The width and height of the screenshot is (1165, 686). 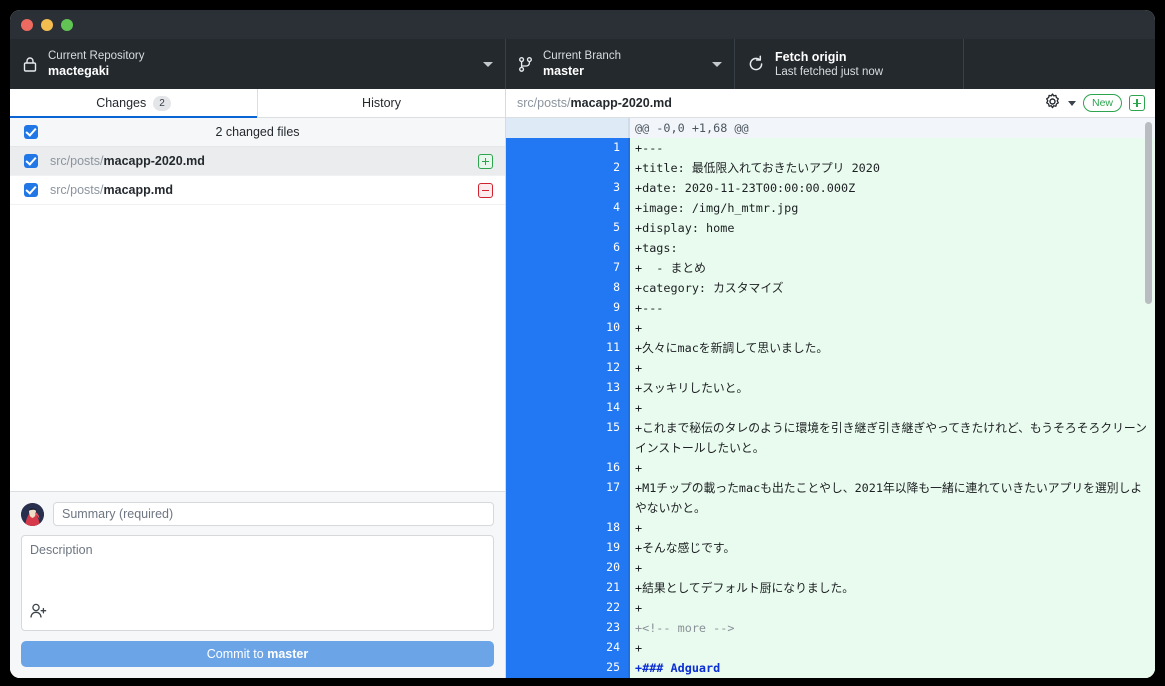 What do you see at coordinates (1148, 213) in the screenshot?
I see `diff-scrollbar` at bounding box center [1148, 213].